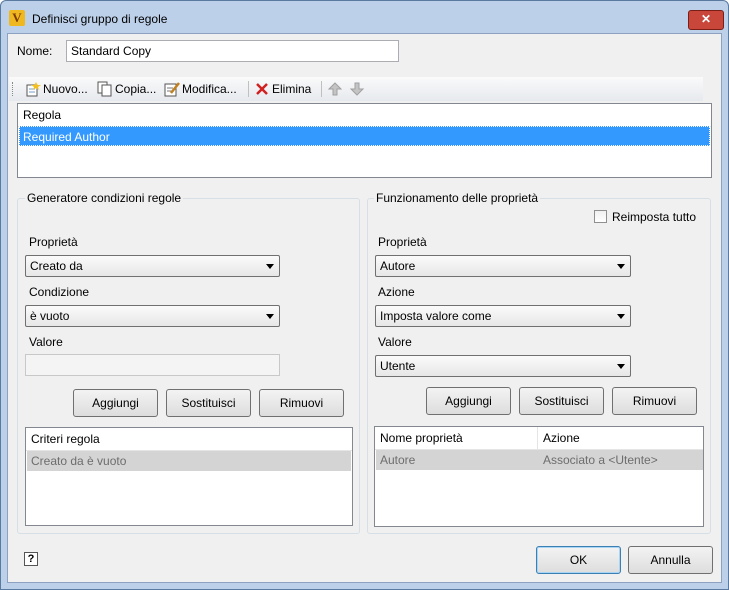 Image resolution: width=729 pixels, height=590 pixels. Describe the element at coordinates (436, 316) in the screenshot. I see `pb-action-value: Imposta valore come` at that location.